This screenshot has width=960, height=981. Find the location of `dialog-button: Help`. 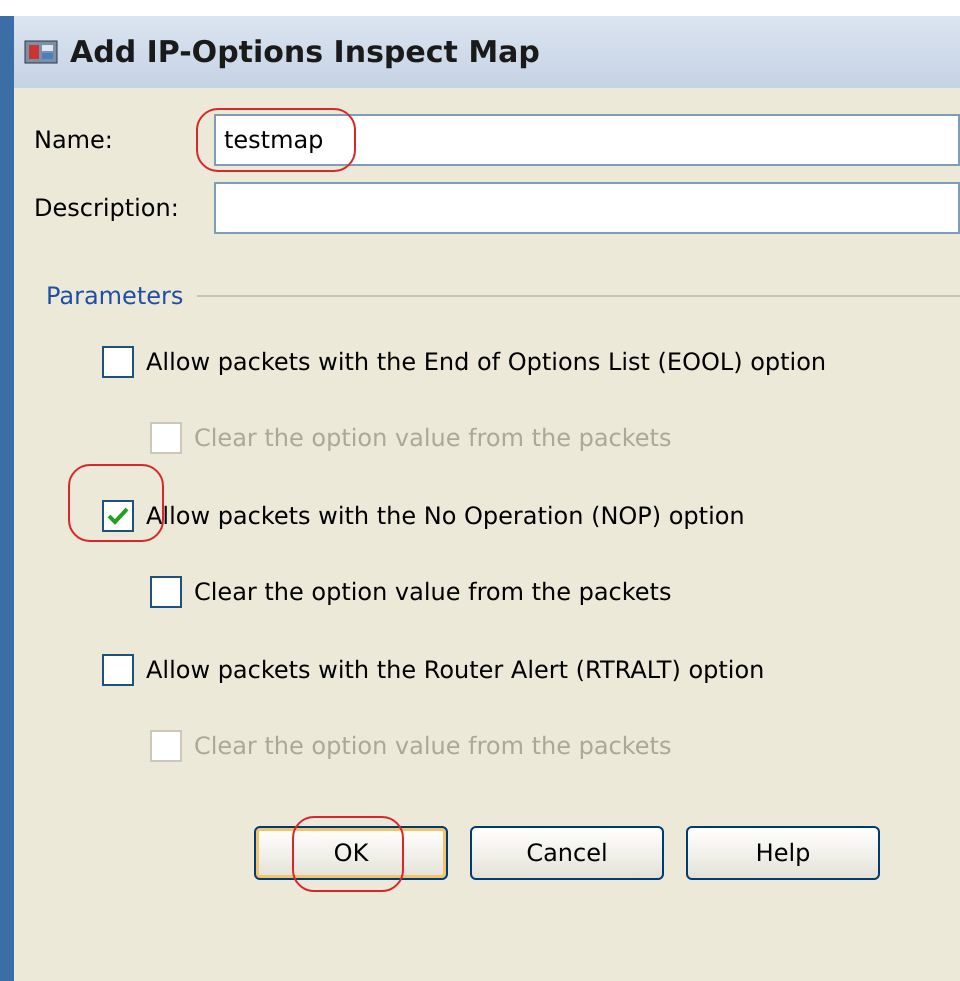

dialog-button: Help is located at coordinates (783, 853).